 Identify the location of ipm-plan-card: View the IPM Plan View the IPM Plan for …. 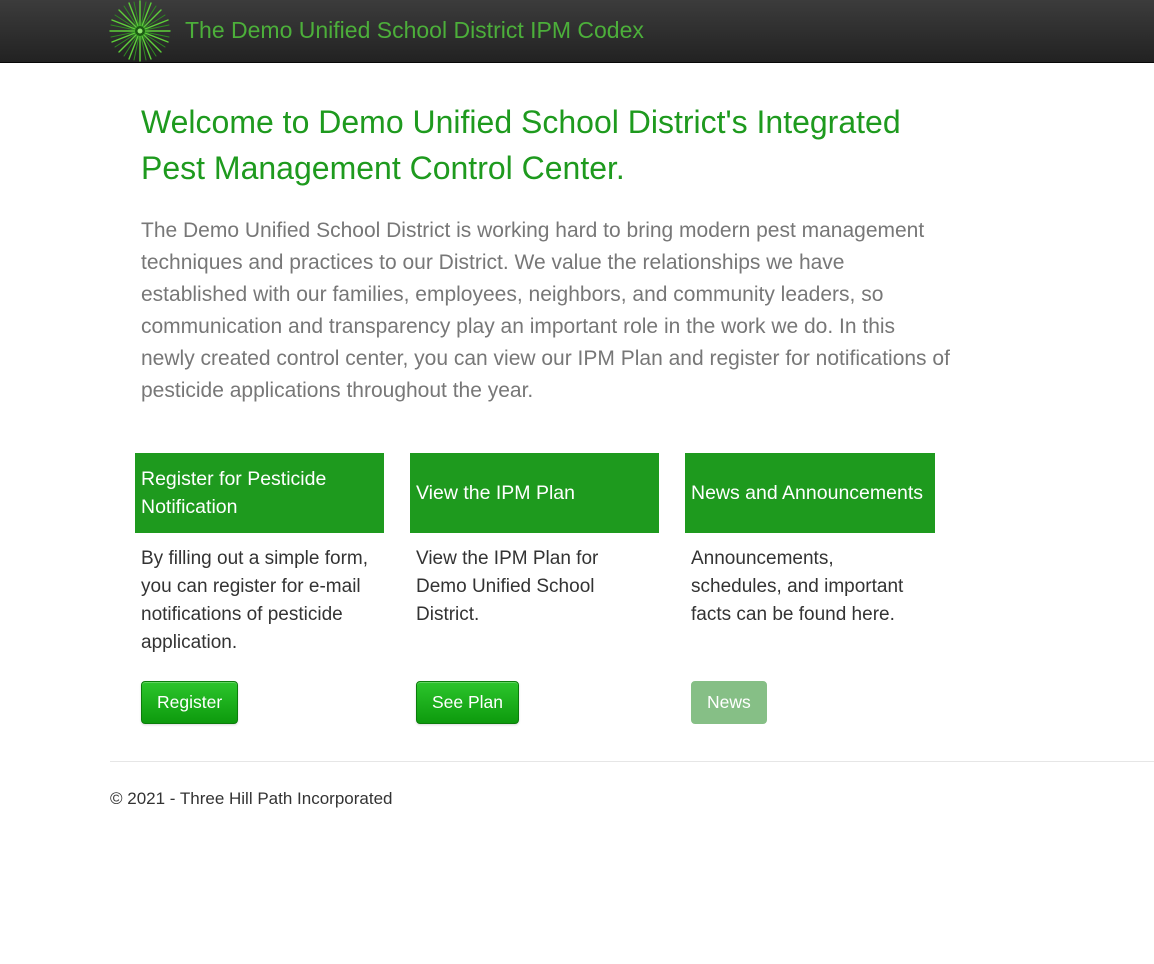
(534, 588).